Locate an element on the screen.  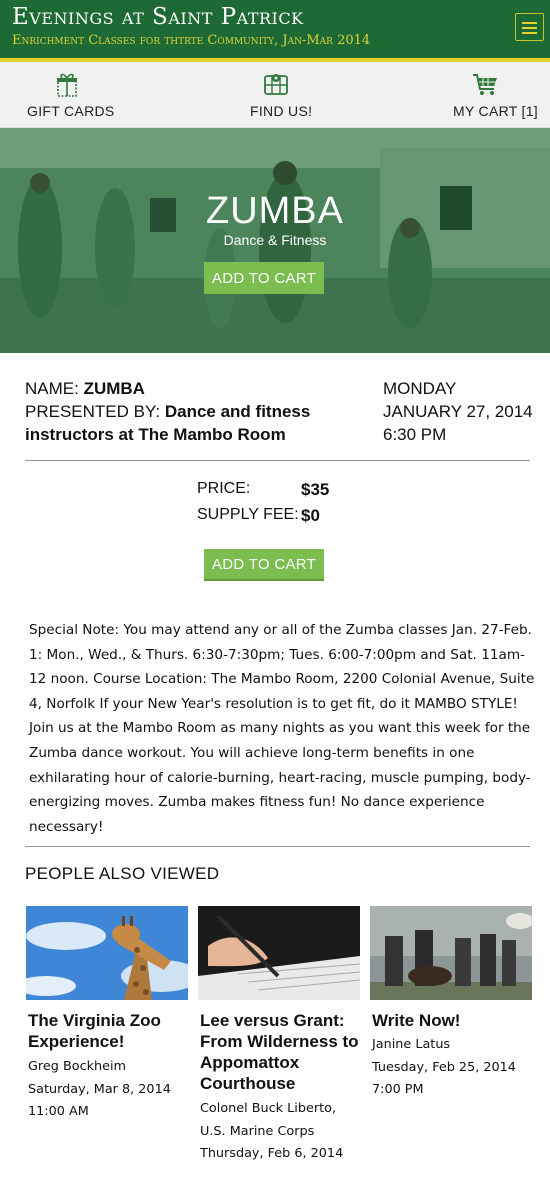
gift-cards-label: GIFT CARDS is located at coordinates (71, 111).